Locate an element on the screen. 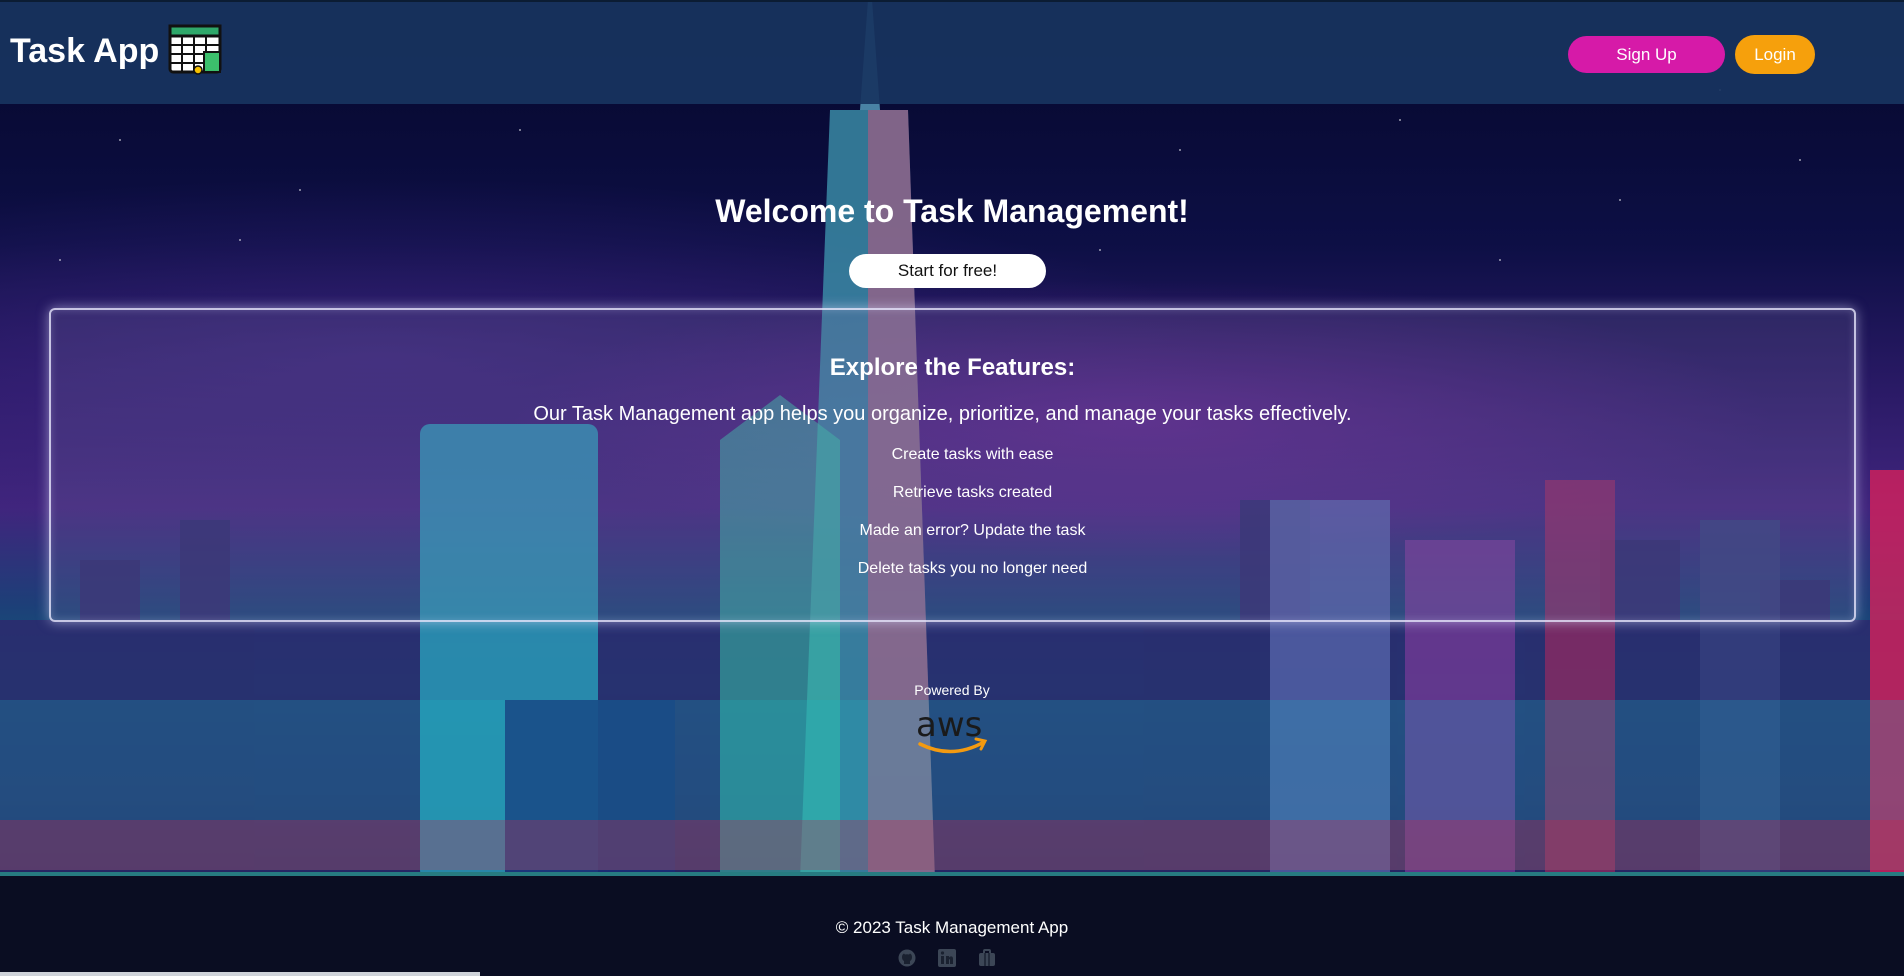 The height and width of the screenshot is (976, 1904). linkedin-icon is located at coordinates (947, 958).